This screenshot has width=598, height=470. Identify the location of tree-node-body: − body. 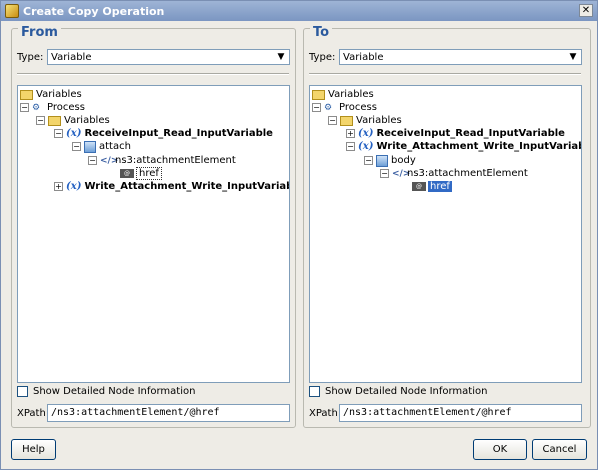
(390, 160).